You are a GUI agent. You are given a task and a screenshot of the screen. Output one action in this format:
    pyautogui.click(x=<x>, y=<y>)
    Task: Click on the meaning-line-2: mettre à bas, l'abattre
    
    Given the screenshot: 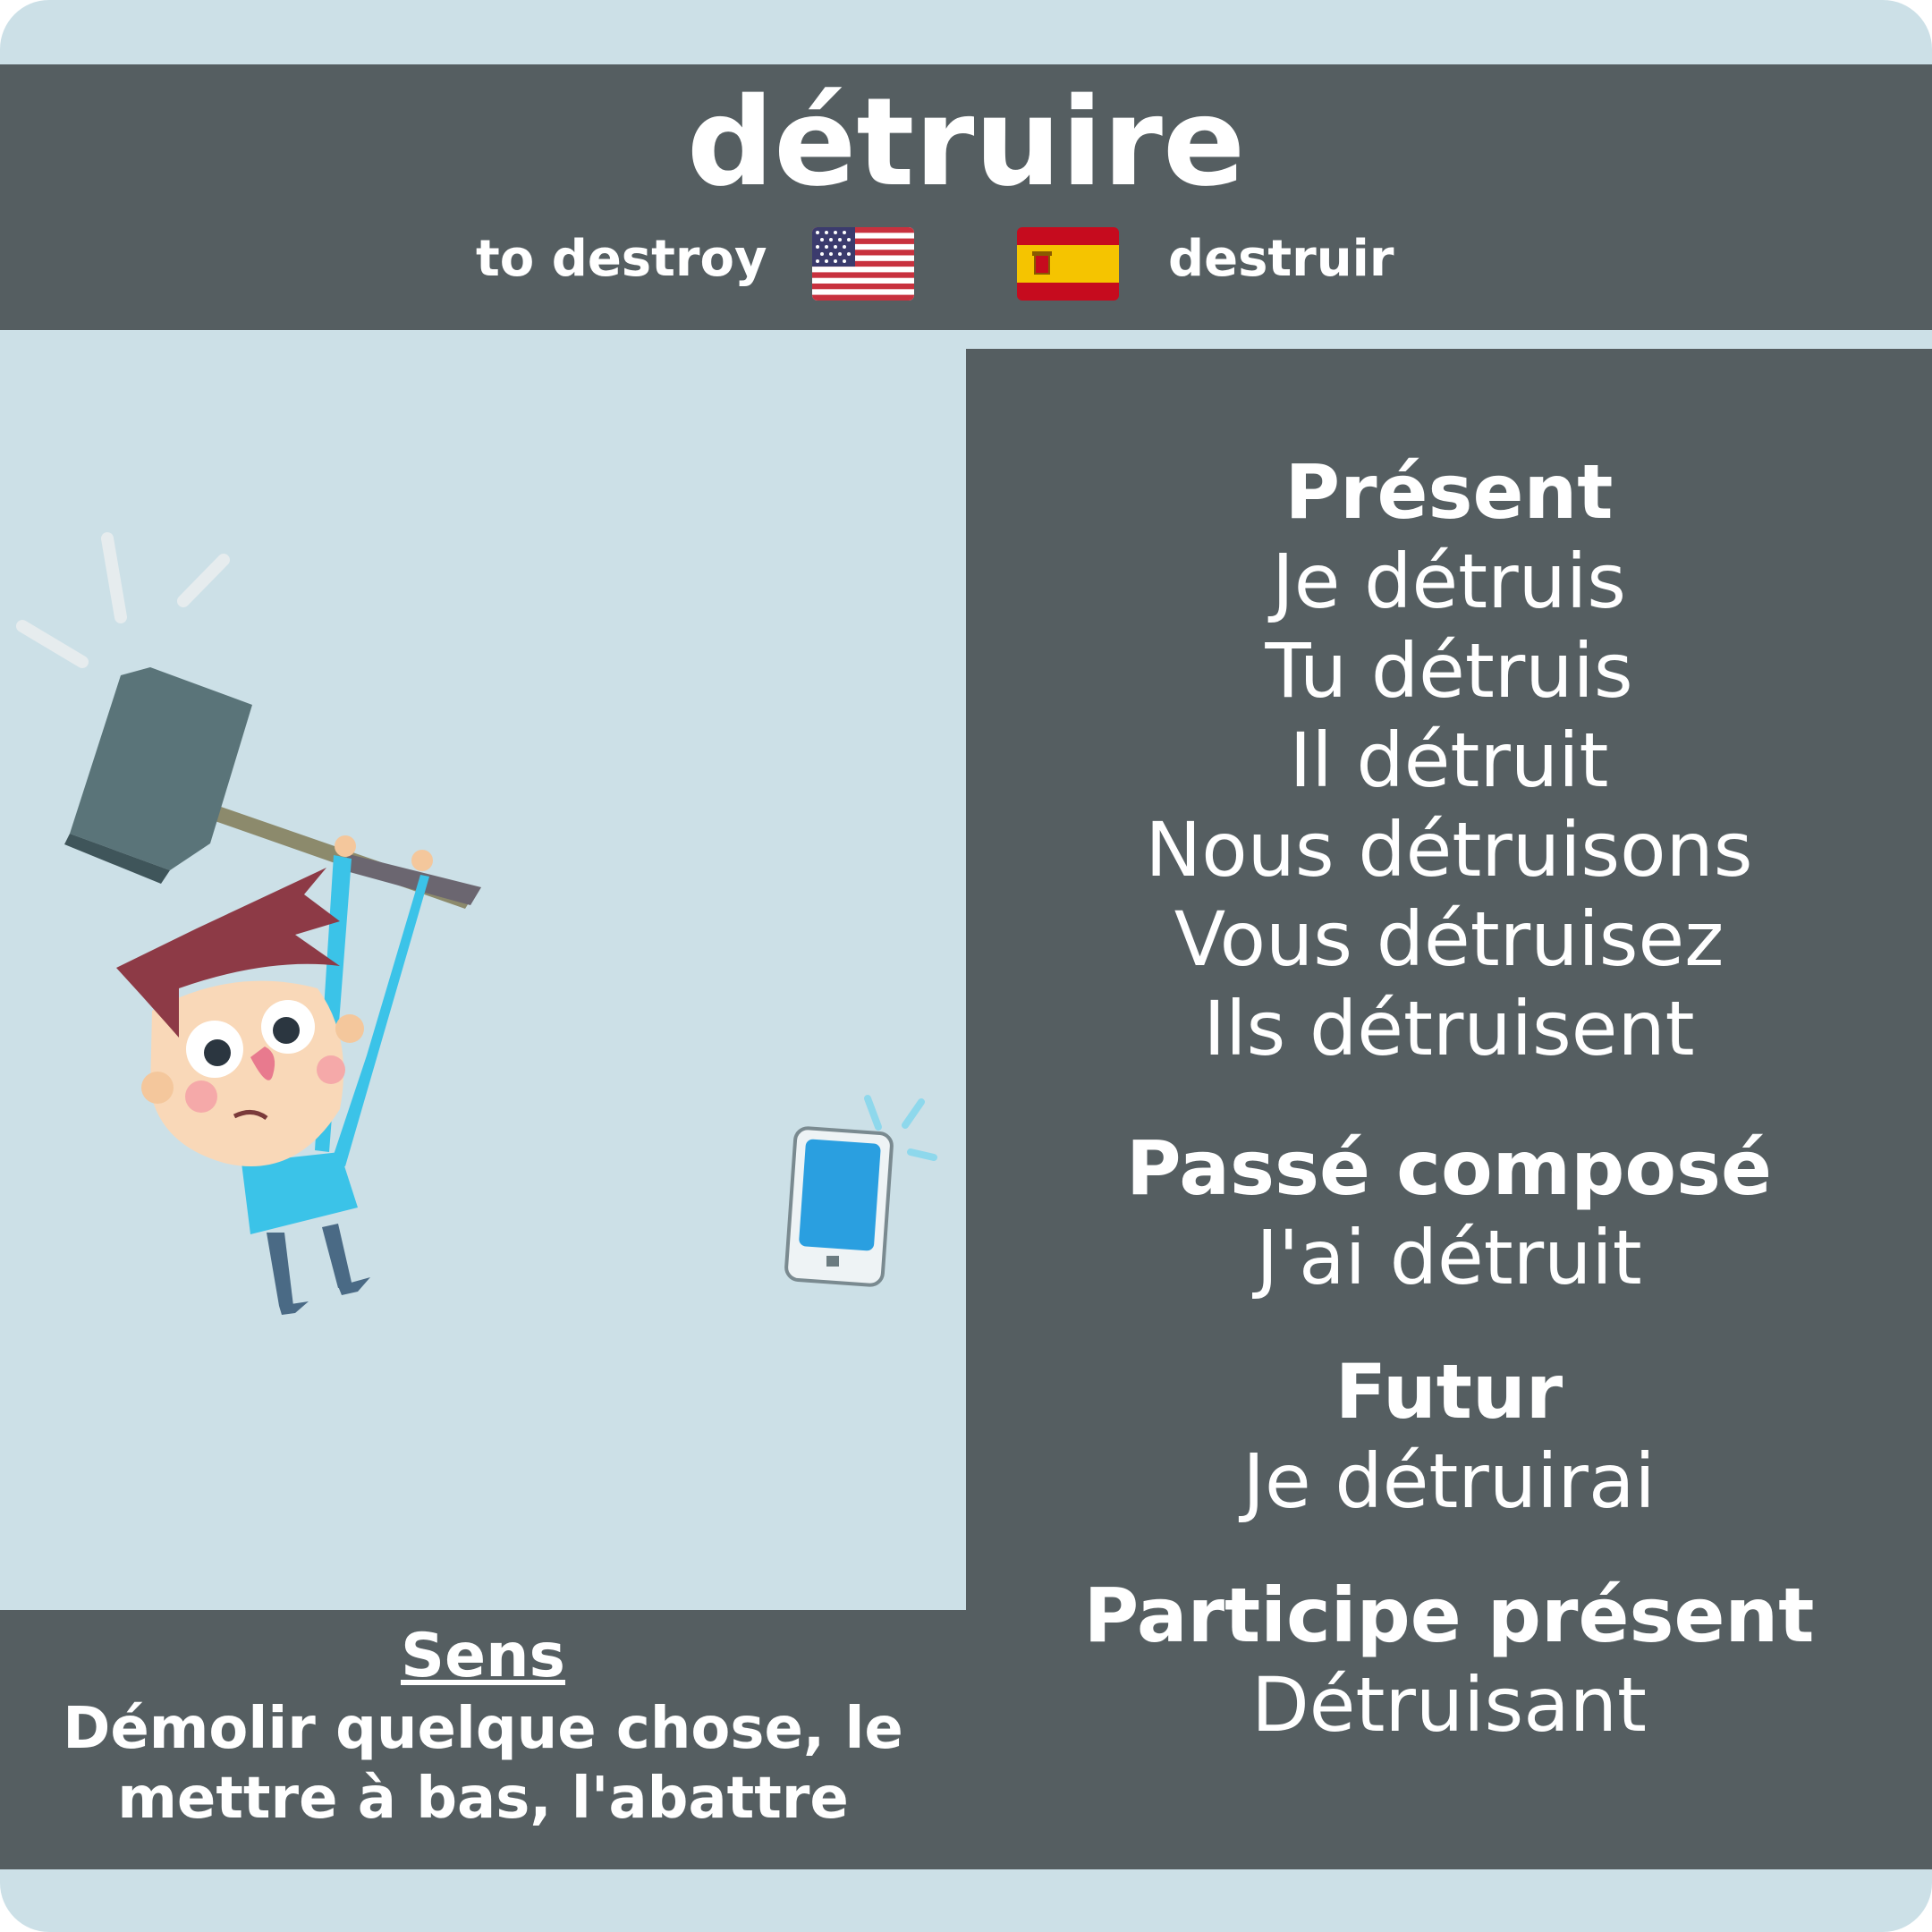 What is the action you would take?
    pyautogui.click(x=483, y=1799)
    